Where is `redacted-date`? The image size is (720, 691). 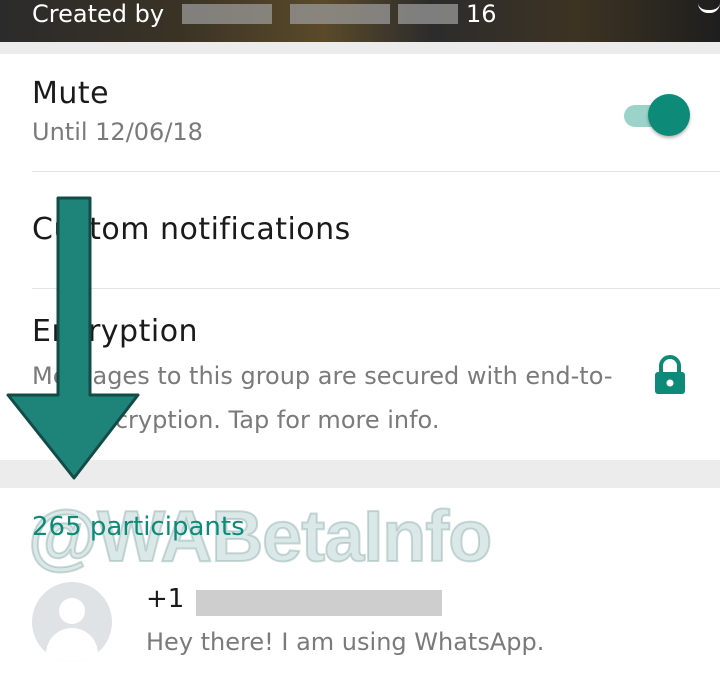 redacted-date is located at coordinates (428, 14).